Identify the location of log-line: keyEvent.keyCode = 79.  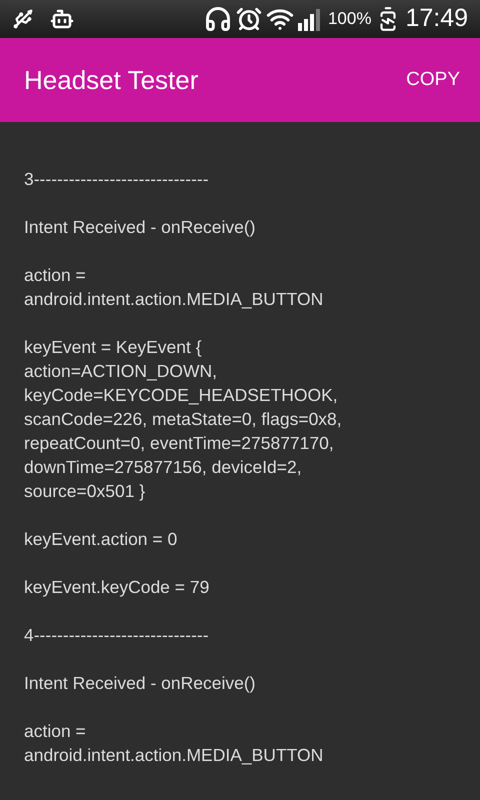
(117, 587).